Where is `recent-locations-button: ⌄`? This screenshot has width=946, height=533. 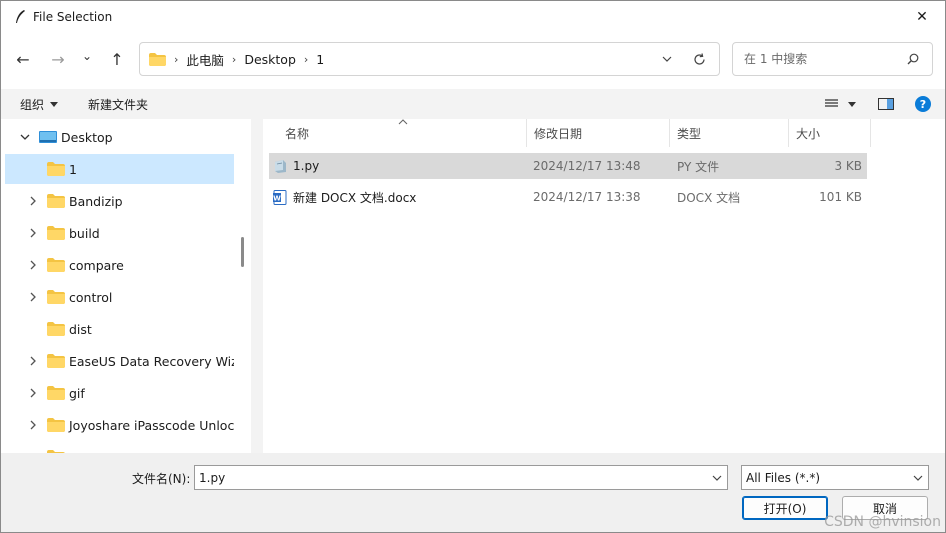
recent-locations-button: ⌄ is located at coordinates (87, 59).